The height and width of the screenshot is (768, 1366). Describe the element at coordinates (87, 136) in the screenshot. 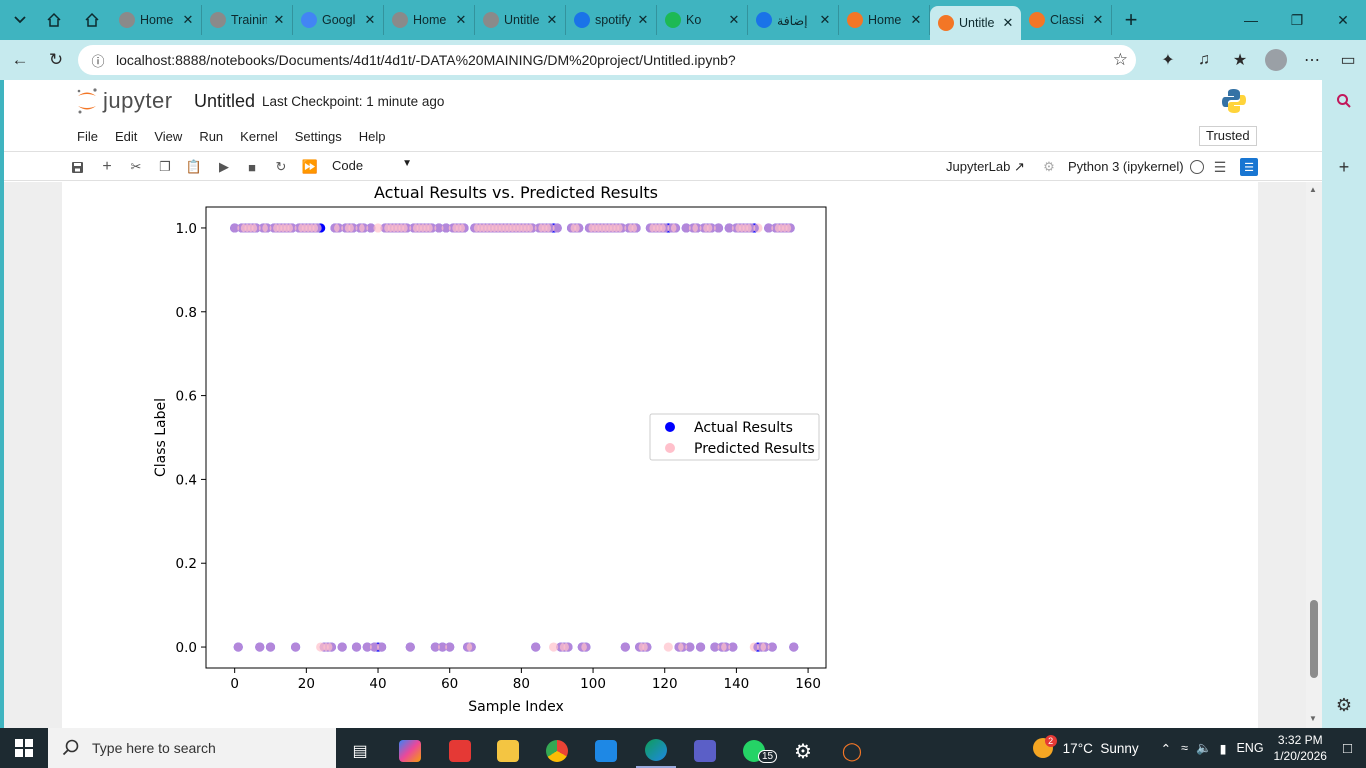

I see `menu-file: File` at that location.